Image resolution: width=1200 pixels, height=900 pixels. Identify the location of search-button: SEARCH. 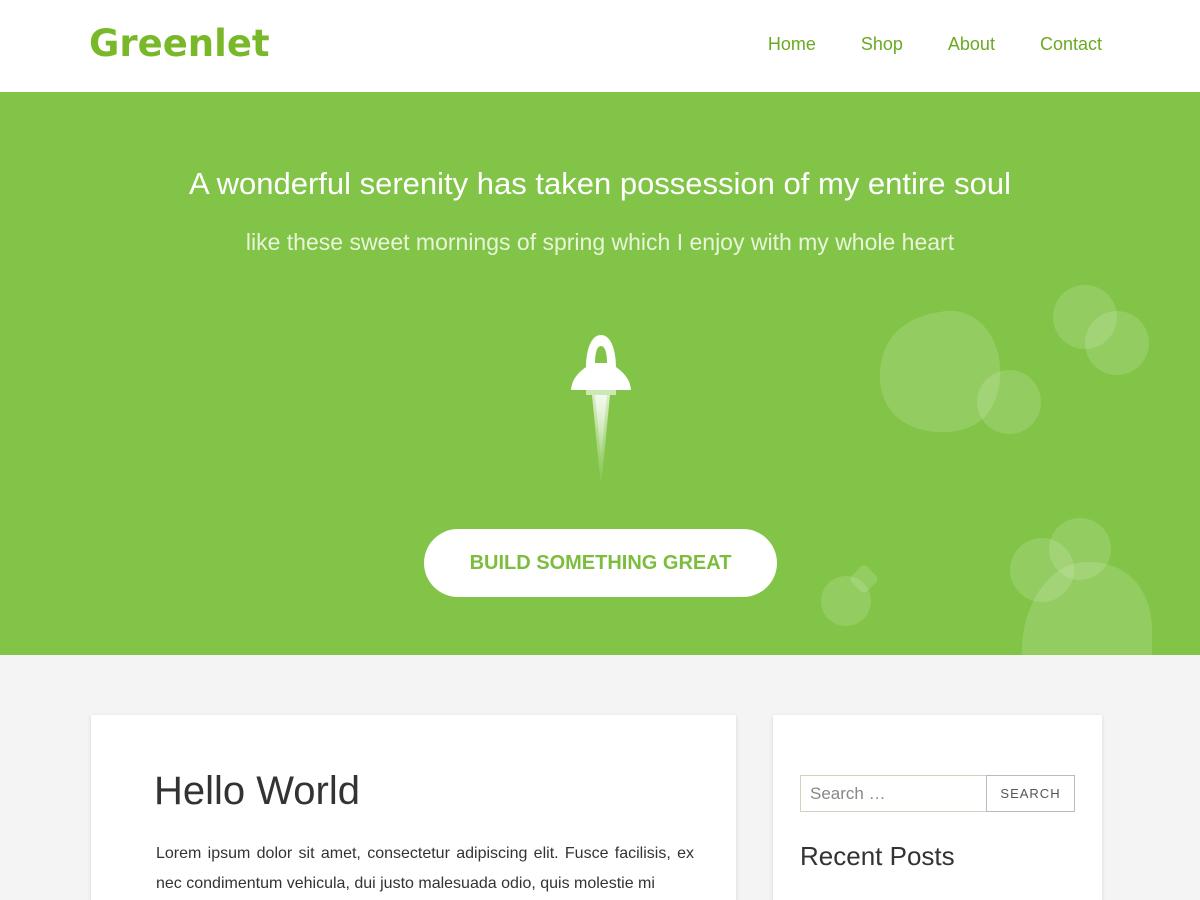
(1030, 793).